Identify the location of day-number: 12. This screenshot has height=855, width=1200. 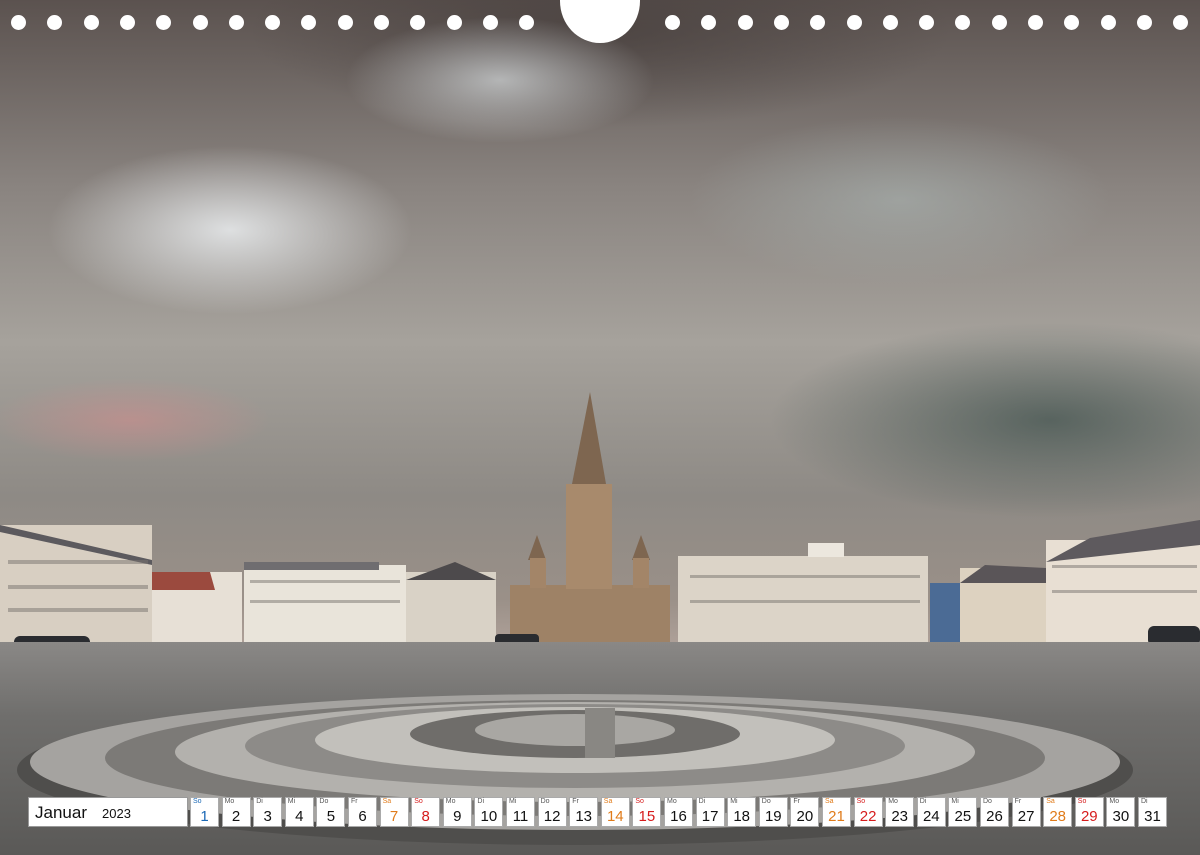
(552, 816).